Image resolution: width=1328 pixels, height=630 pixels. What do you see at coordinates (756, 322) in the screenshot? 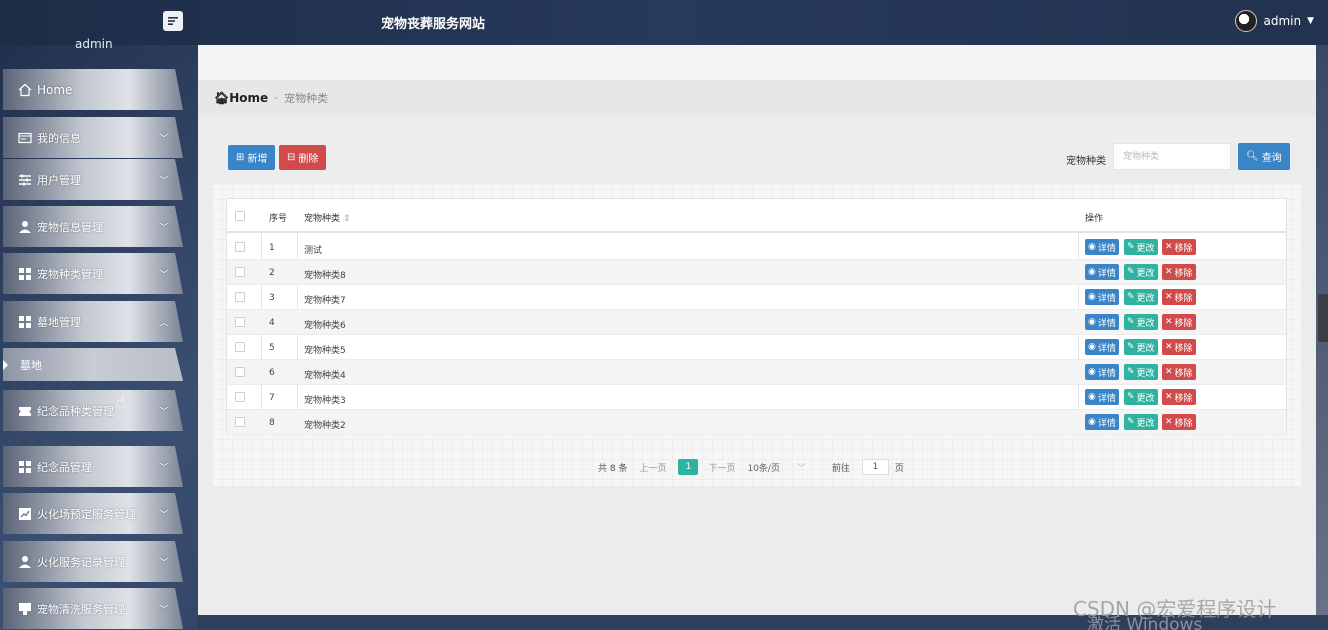
I see `table-row: 4 宠物种类6 ◉ 详情 ✎ 更改 ✕ 移除` at bounding box center [756, 322].